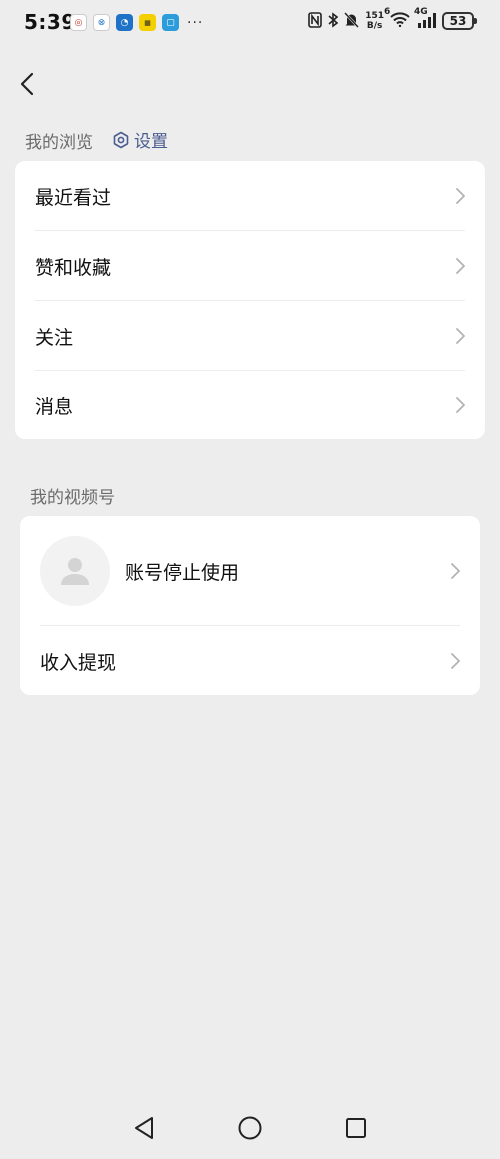 The width and height of the screenshot is (500, 1159). What do you see at coordinates (374, 26) in the screenshot?
I see `network-speed-unit: B/s` at bounding box center [374, 26].